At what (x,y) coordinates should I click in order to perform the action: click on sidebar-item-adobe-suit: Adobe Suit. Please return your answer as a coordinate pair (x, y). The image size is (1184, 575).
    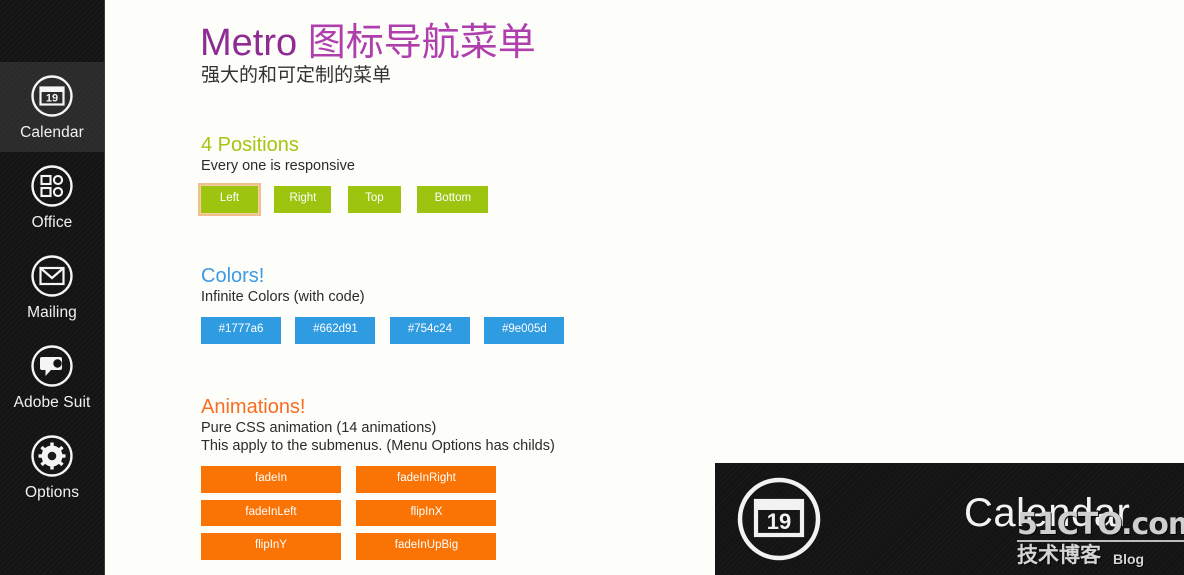
    Looking at the image, I should click on (52, 377).